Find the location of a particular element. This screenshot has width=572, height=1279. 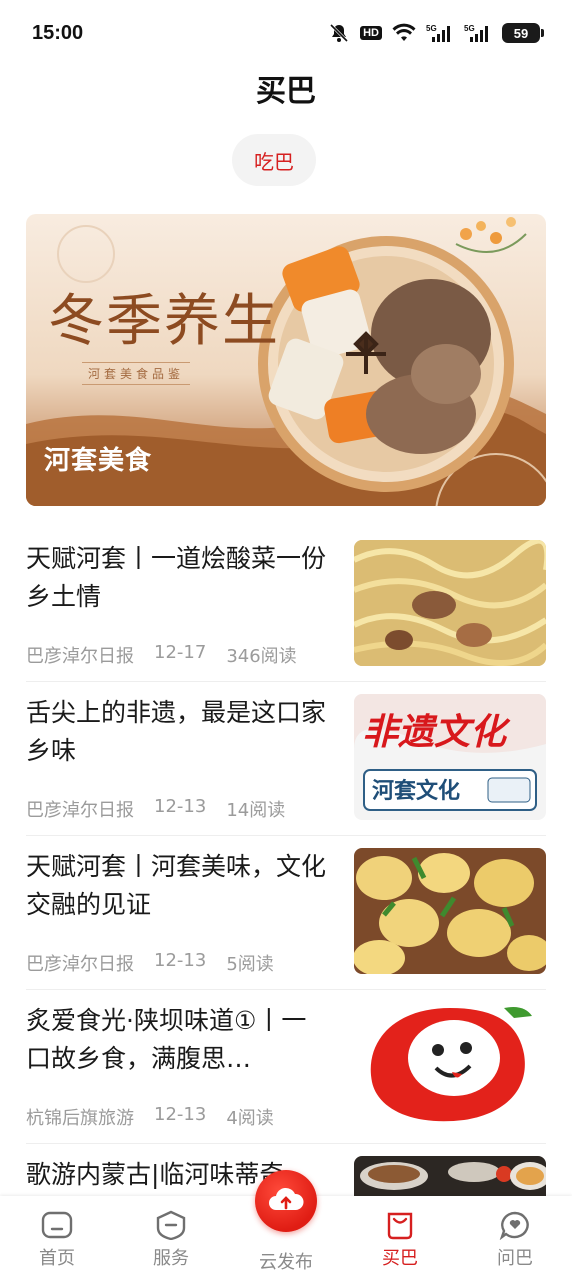

list-item: 炙爱食光·陕坝味道①丨一口故乡食，满腹思… 杭锦后旗旅游 12-13 4阅读 is located at coordinates (286, 1067).